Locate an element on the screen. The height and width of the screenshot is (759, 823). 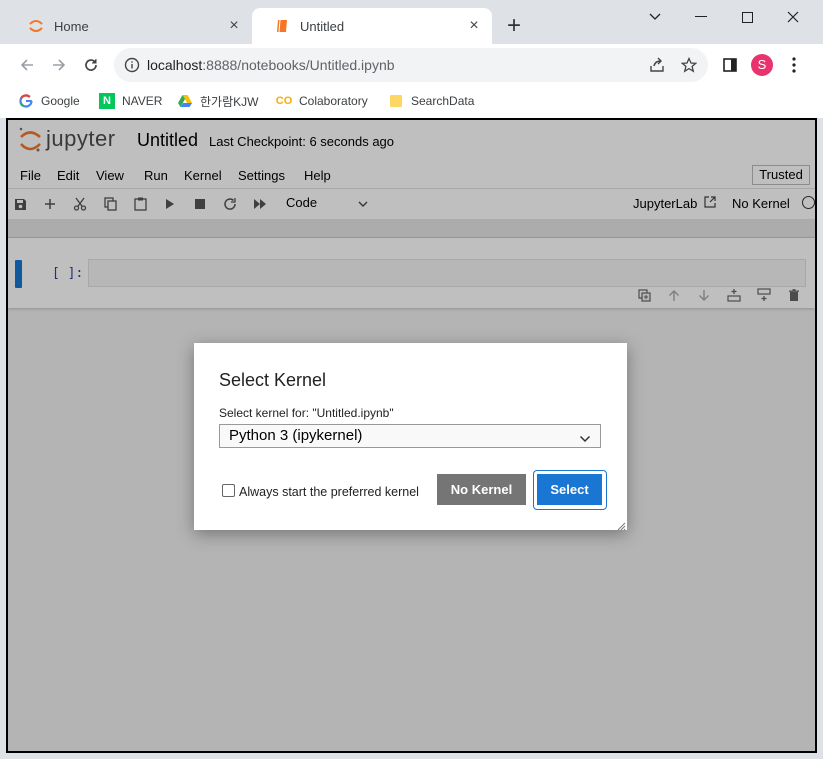
preferred-kernel-label: Always start the preferred kernel is located at coordinates (329, 492).